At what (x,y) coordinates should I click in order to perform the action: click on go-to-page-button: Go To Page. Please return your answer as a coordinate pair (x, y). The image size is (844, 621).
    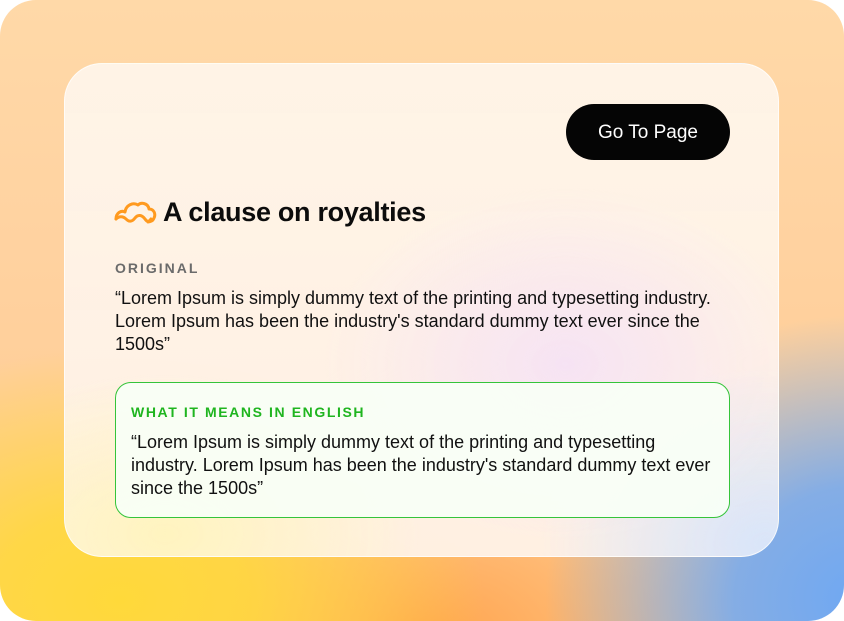
    Looking at the image, I should click on (648, 132).